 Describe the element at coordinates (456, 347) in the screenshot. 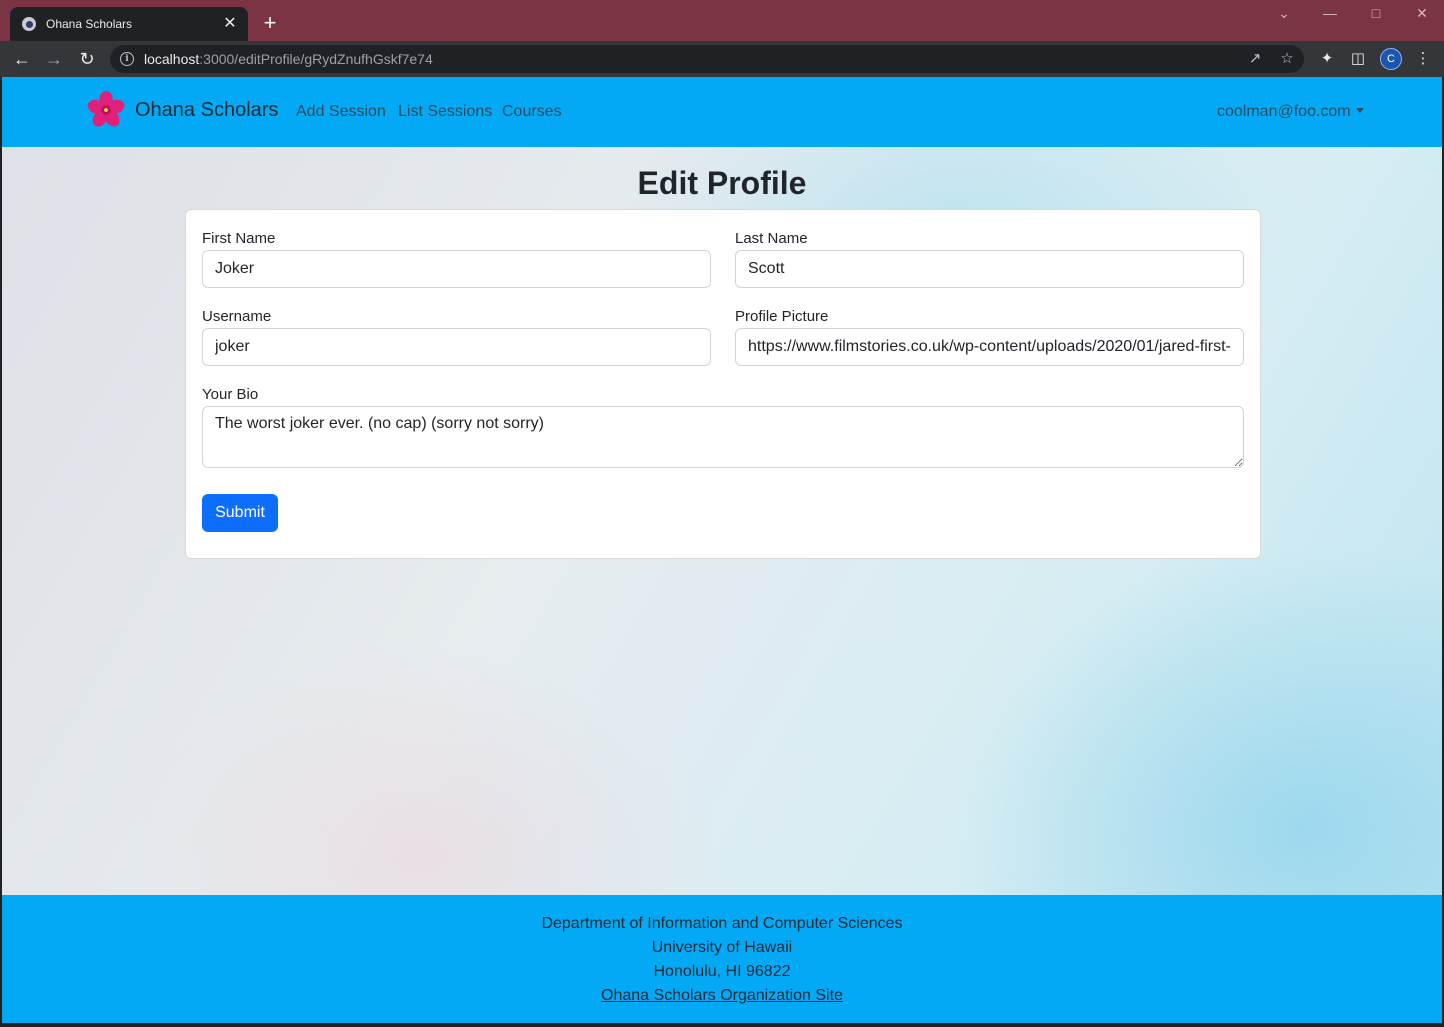

I see `username-input` at that location.